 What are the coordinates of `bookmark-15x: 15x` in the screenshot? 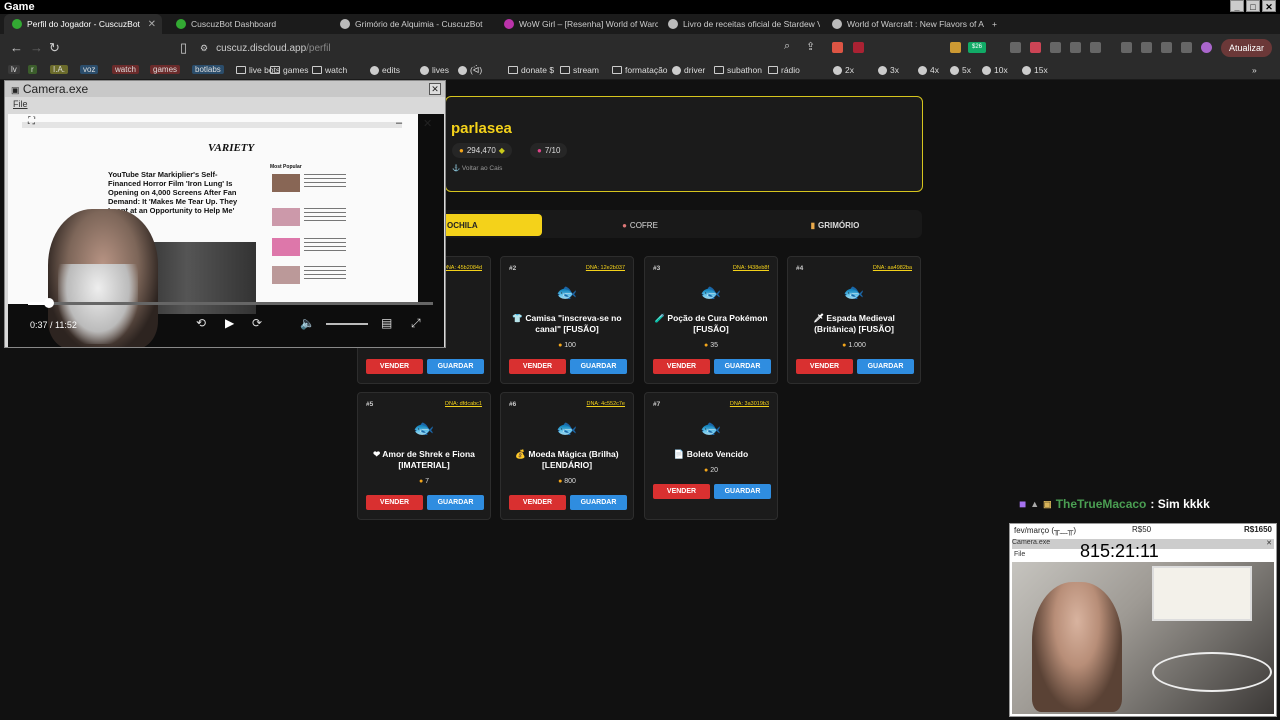 It's located at (1035, 70).